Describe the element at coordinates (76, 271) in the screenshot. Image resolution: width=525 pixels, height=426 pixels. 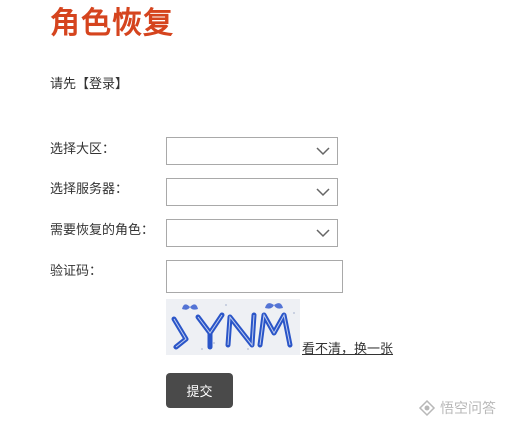
I see `captcha-label: 验证码：` at that location.